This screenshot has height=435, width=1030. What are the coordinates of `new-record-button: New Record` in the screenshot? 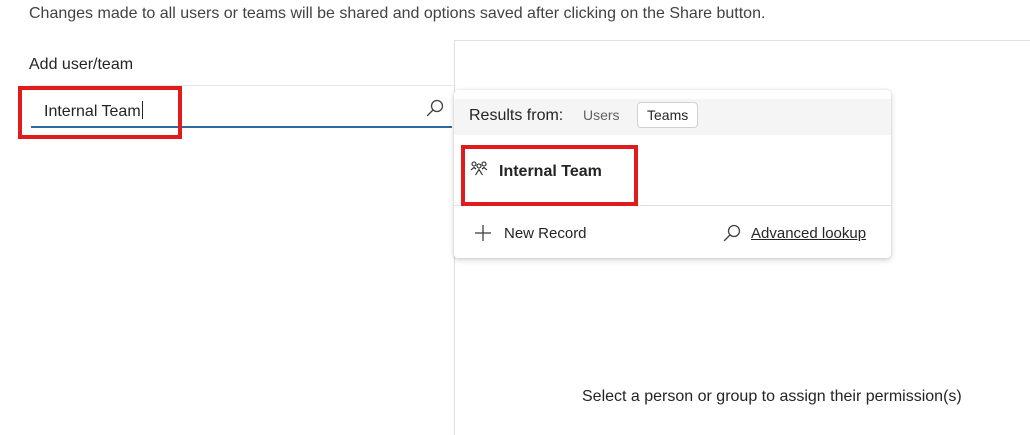 It's located at (530, 233).